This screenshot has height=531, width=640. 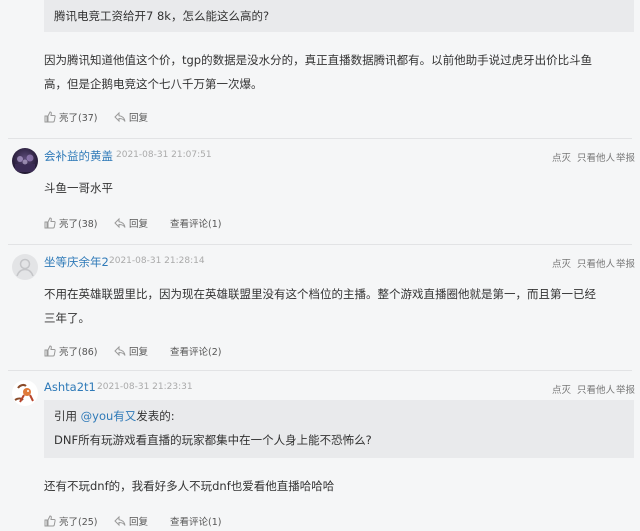 What do you see at coordinates (155, 416) in the screenshot?
I see `quote-suffix: 发表的:` at bounding box center [155, 416].